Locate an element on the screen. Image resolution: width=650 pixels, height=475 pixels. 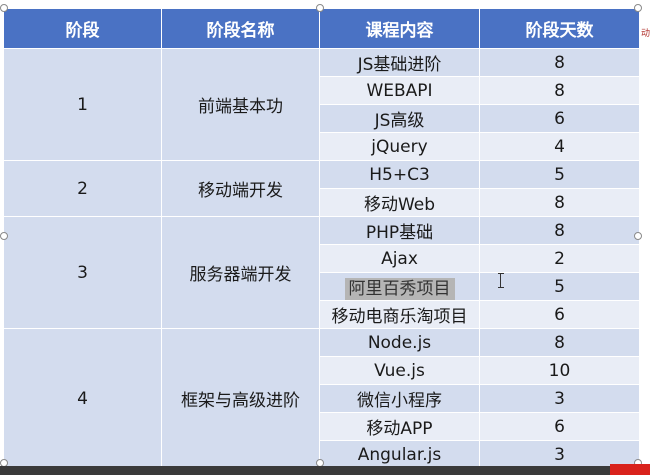
resize-handle-top-right is located at coordinates (638, 8).